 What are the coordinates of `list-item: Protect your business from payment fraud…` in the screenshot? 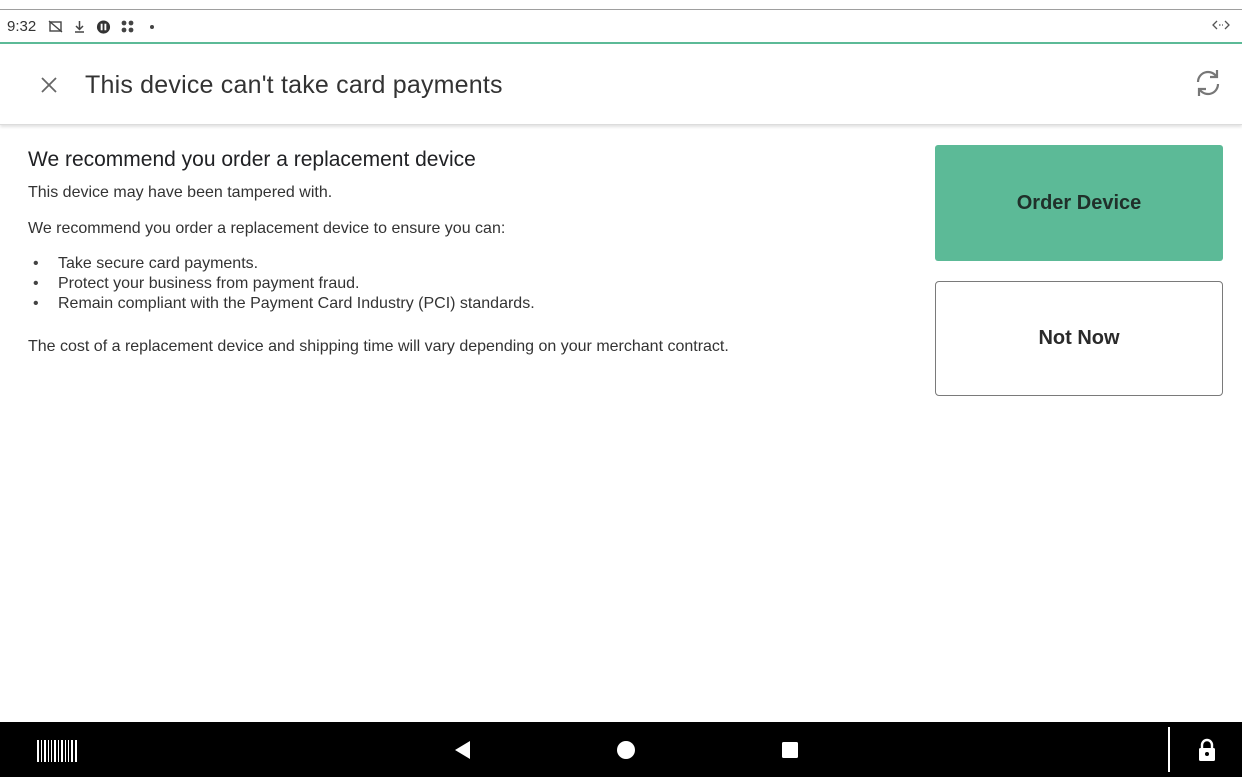 It's located at (458, 284).